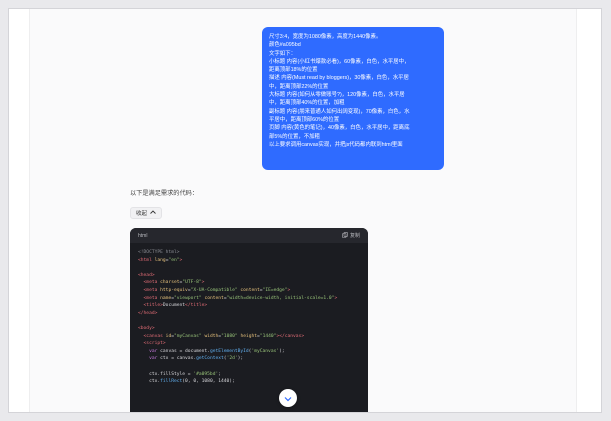  I want to click on code-token: <!DOCTYPE html>, so click(159, 252).